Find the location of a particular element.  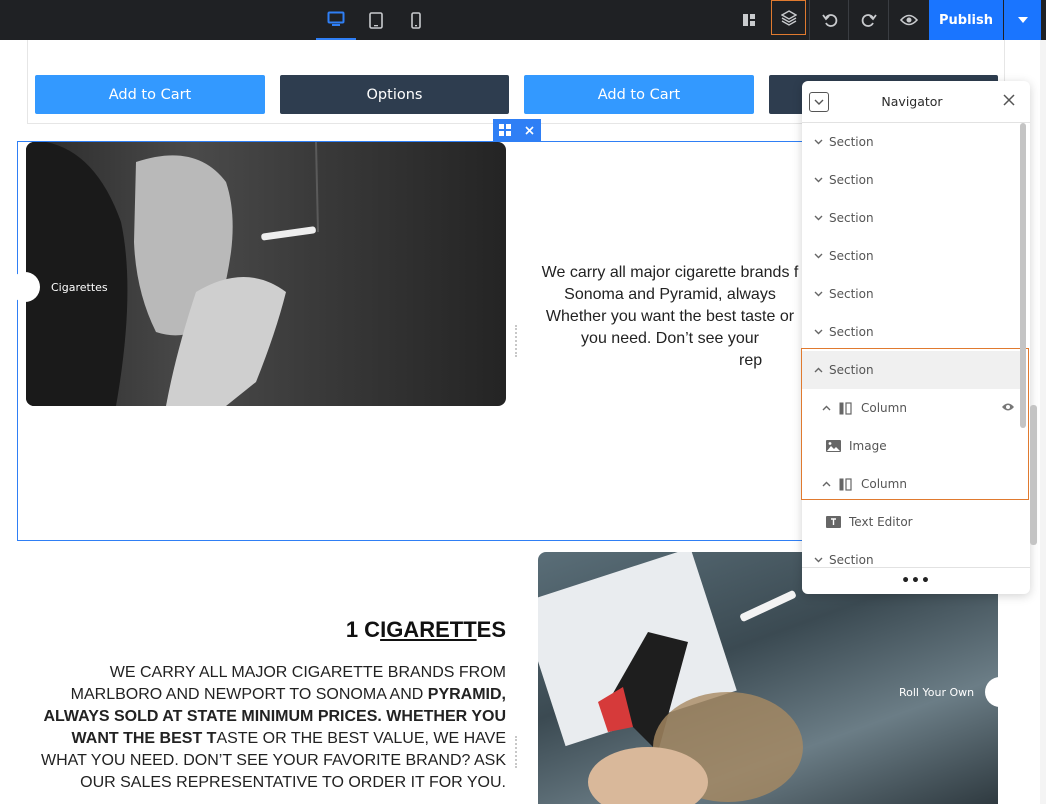

navigator-scrollbar is located at coordinates (1023, 275).